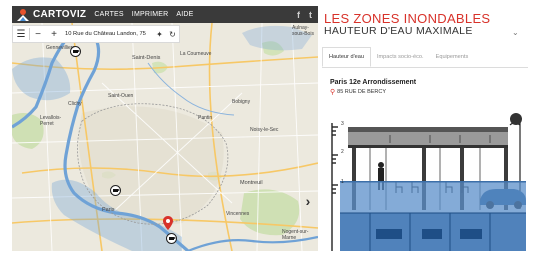 This screenshot has height=253, width=536. I want to click on location-address-row: ⚲ 85 RUE DE BERCY, so click(358, 92).